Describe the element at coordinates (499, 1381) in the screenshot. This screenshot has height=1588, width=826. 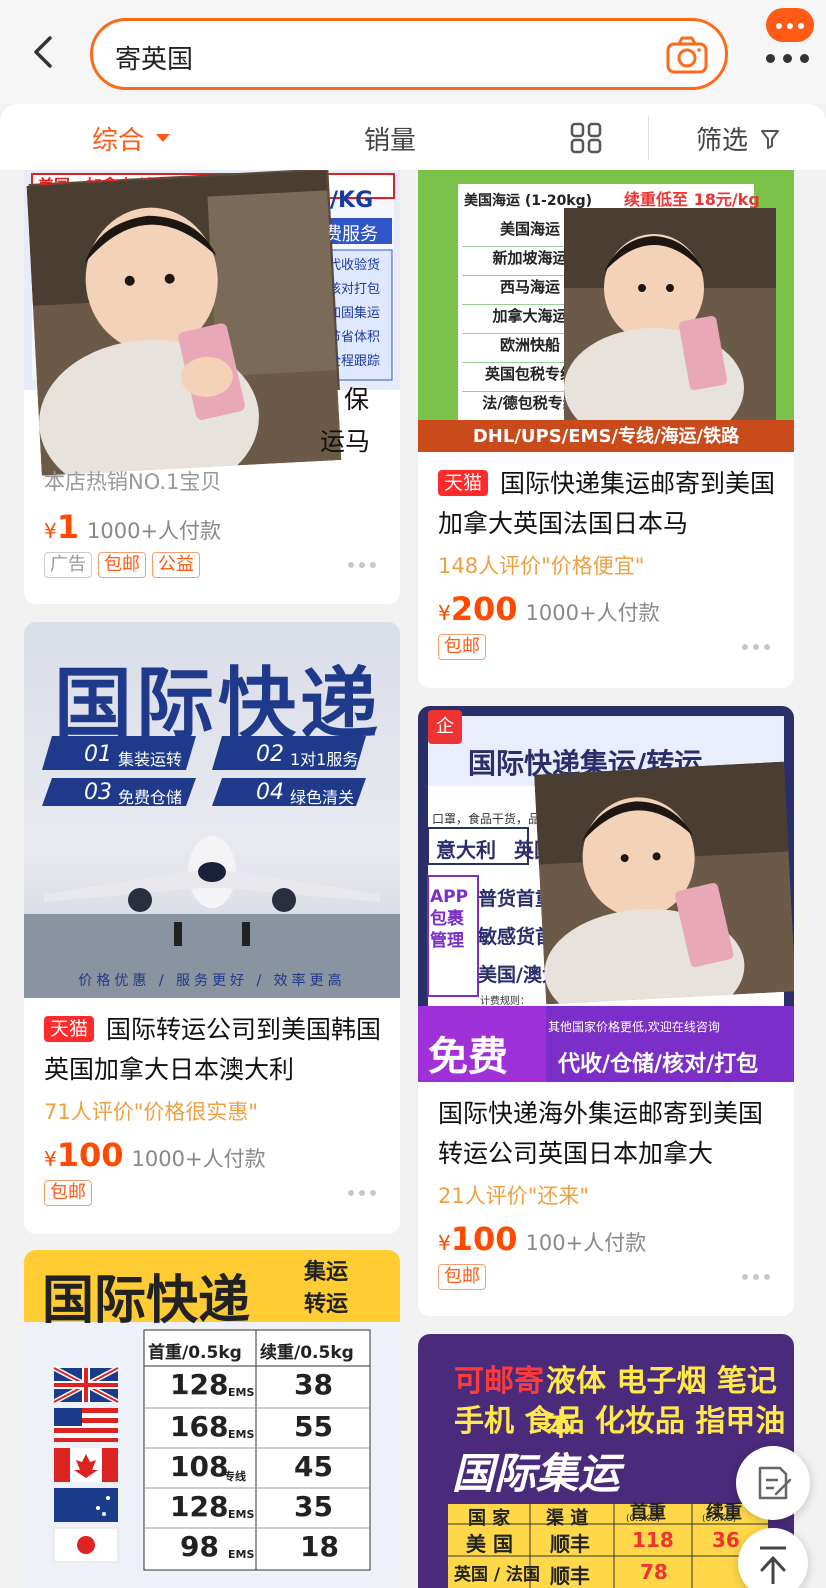
I see `image-text: 可邮寄` at that location.